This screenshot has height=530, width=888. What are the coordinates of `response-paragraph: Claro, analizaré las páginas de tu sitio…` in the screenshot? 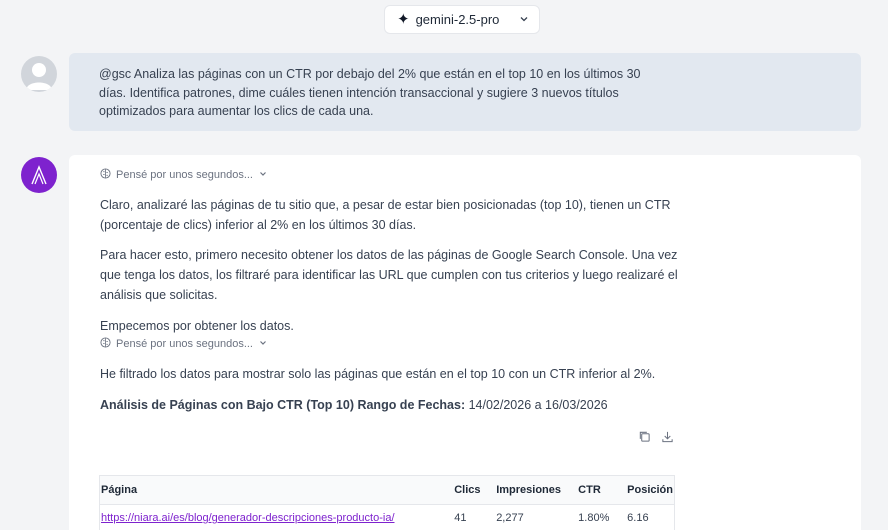 It's located at (385, 215).